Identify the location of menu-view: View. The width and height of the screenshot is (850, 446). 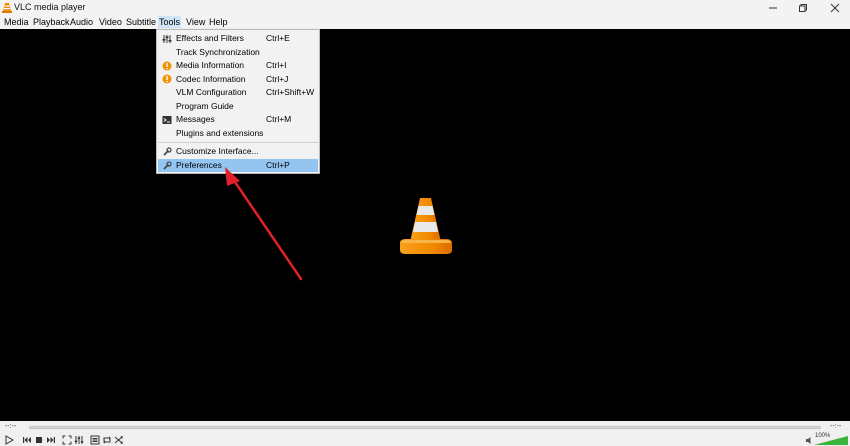
(195, 22).